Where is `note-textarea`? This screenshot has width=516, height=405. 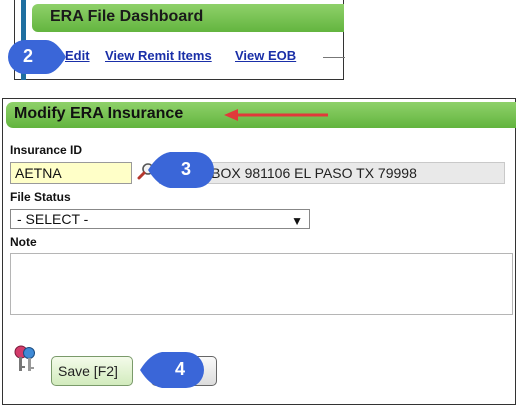 note-textarea is located at coordinates (261, 284).